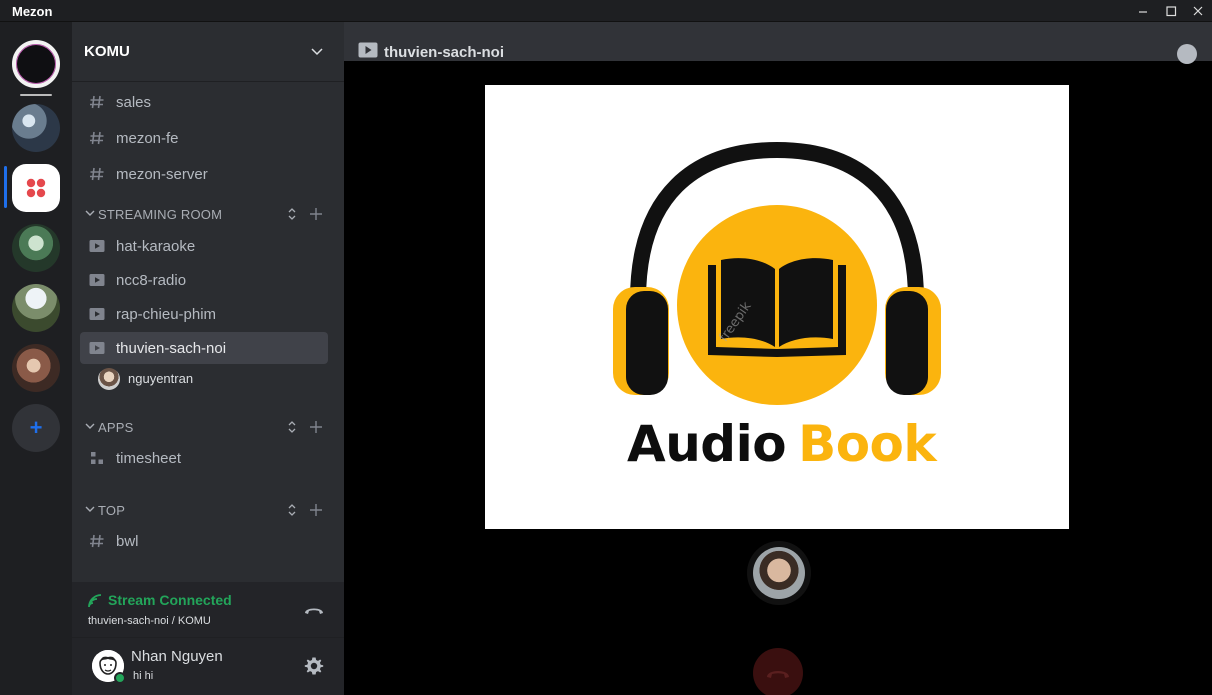 Image resolution: width=1212 pixels, height=695 pixels. What do you see at coordinates (143, 676) in the screenshot?
I see `user-status: hi hi` at bounding box center [143, 676].